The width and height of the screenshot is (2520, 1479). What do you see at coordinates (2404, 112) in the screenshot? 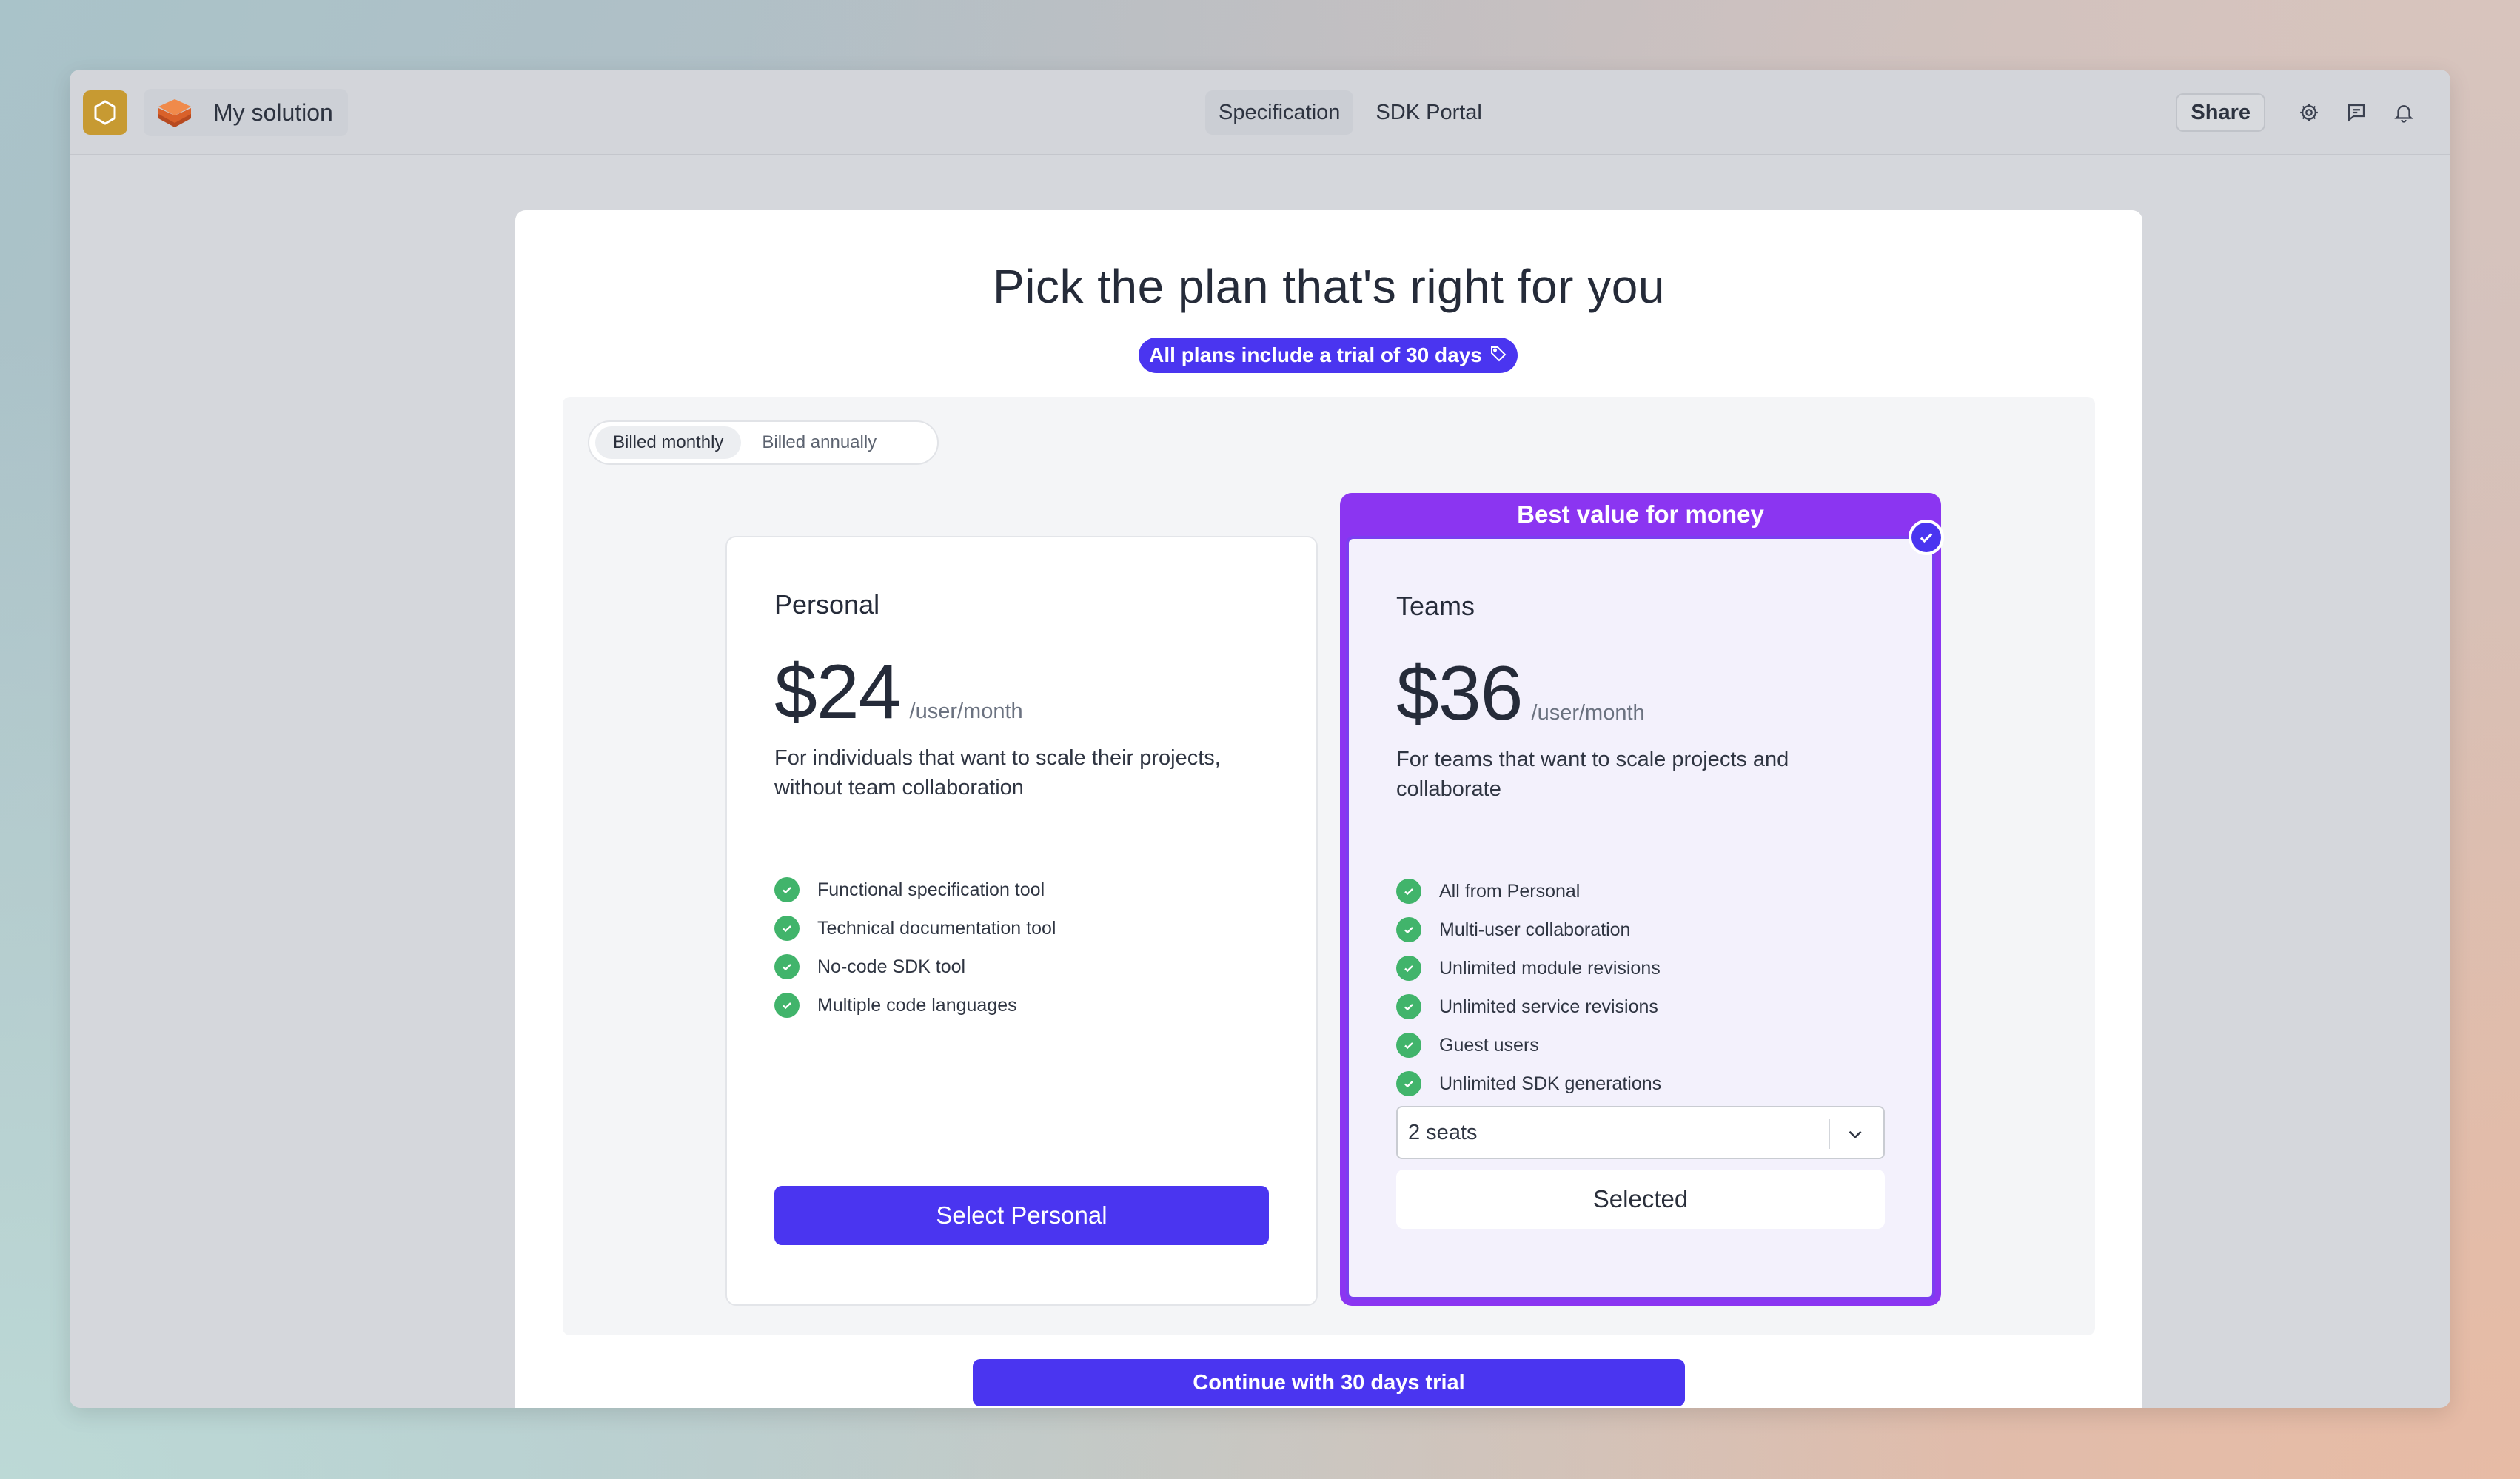
I see `bell-icon` at bounding box center [2404, 112].